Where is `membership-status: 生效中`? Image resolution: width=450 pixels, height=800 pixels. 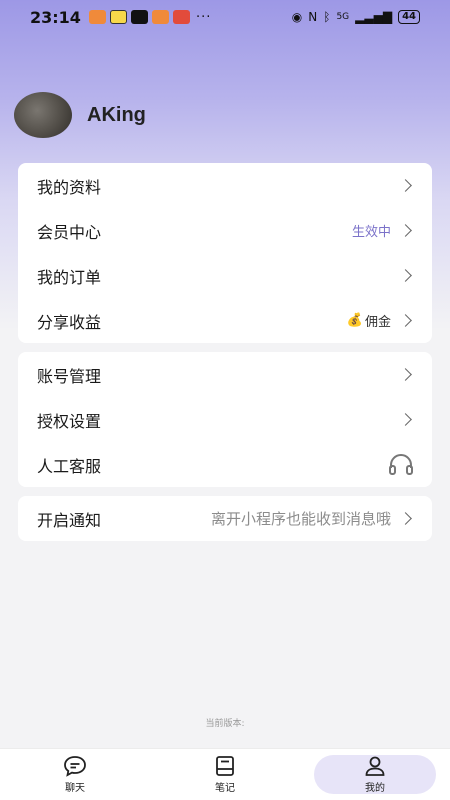 membership-status: 生效中 is located at coordinates (371, 232).